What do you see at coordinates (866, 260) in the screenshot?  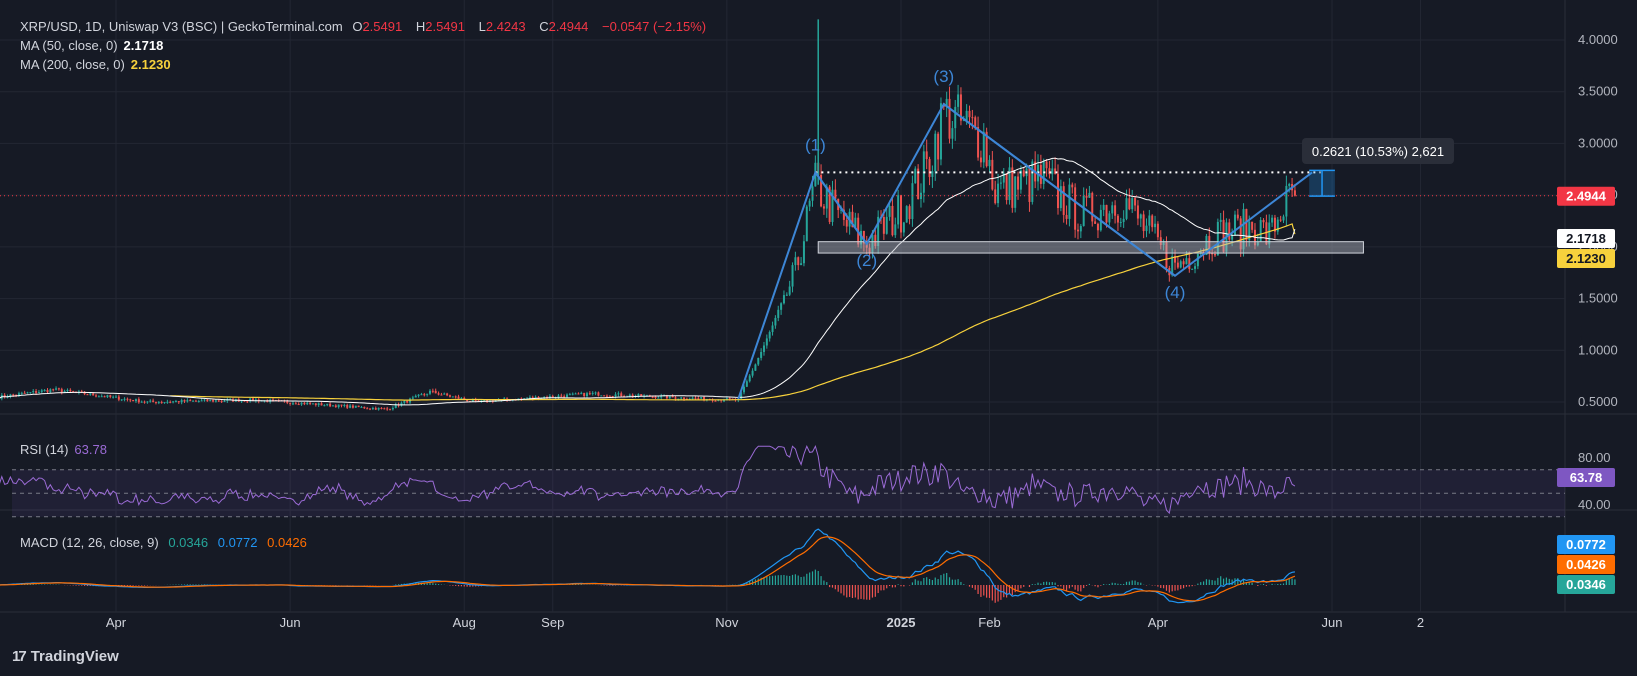 I see `wave-label: (2)` at bounding box center [866, 260].